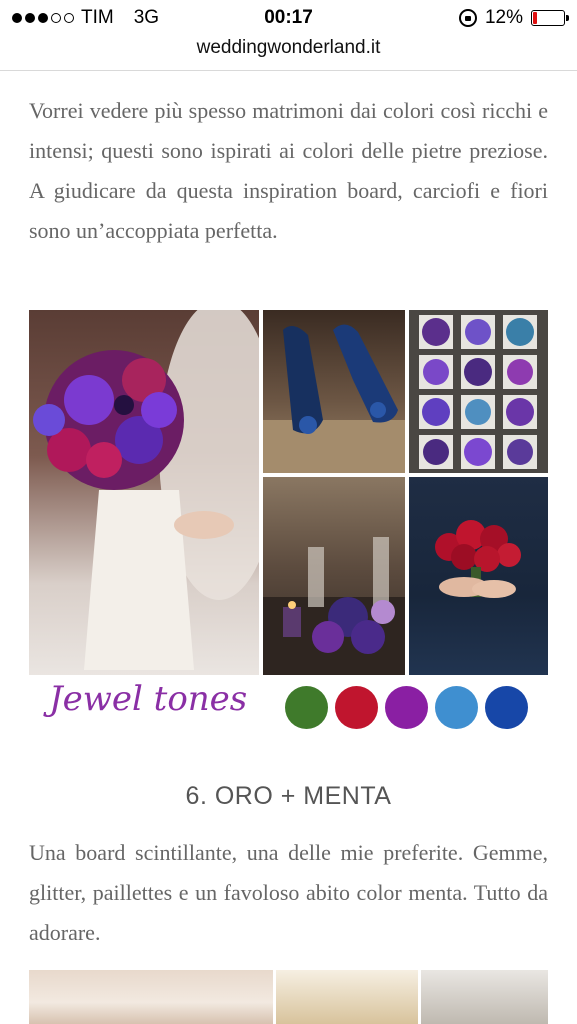 This screenshot has height=1024, width=577. I want to click on blue-shoes-photo, so click(334, 391).